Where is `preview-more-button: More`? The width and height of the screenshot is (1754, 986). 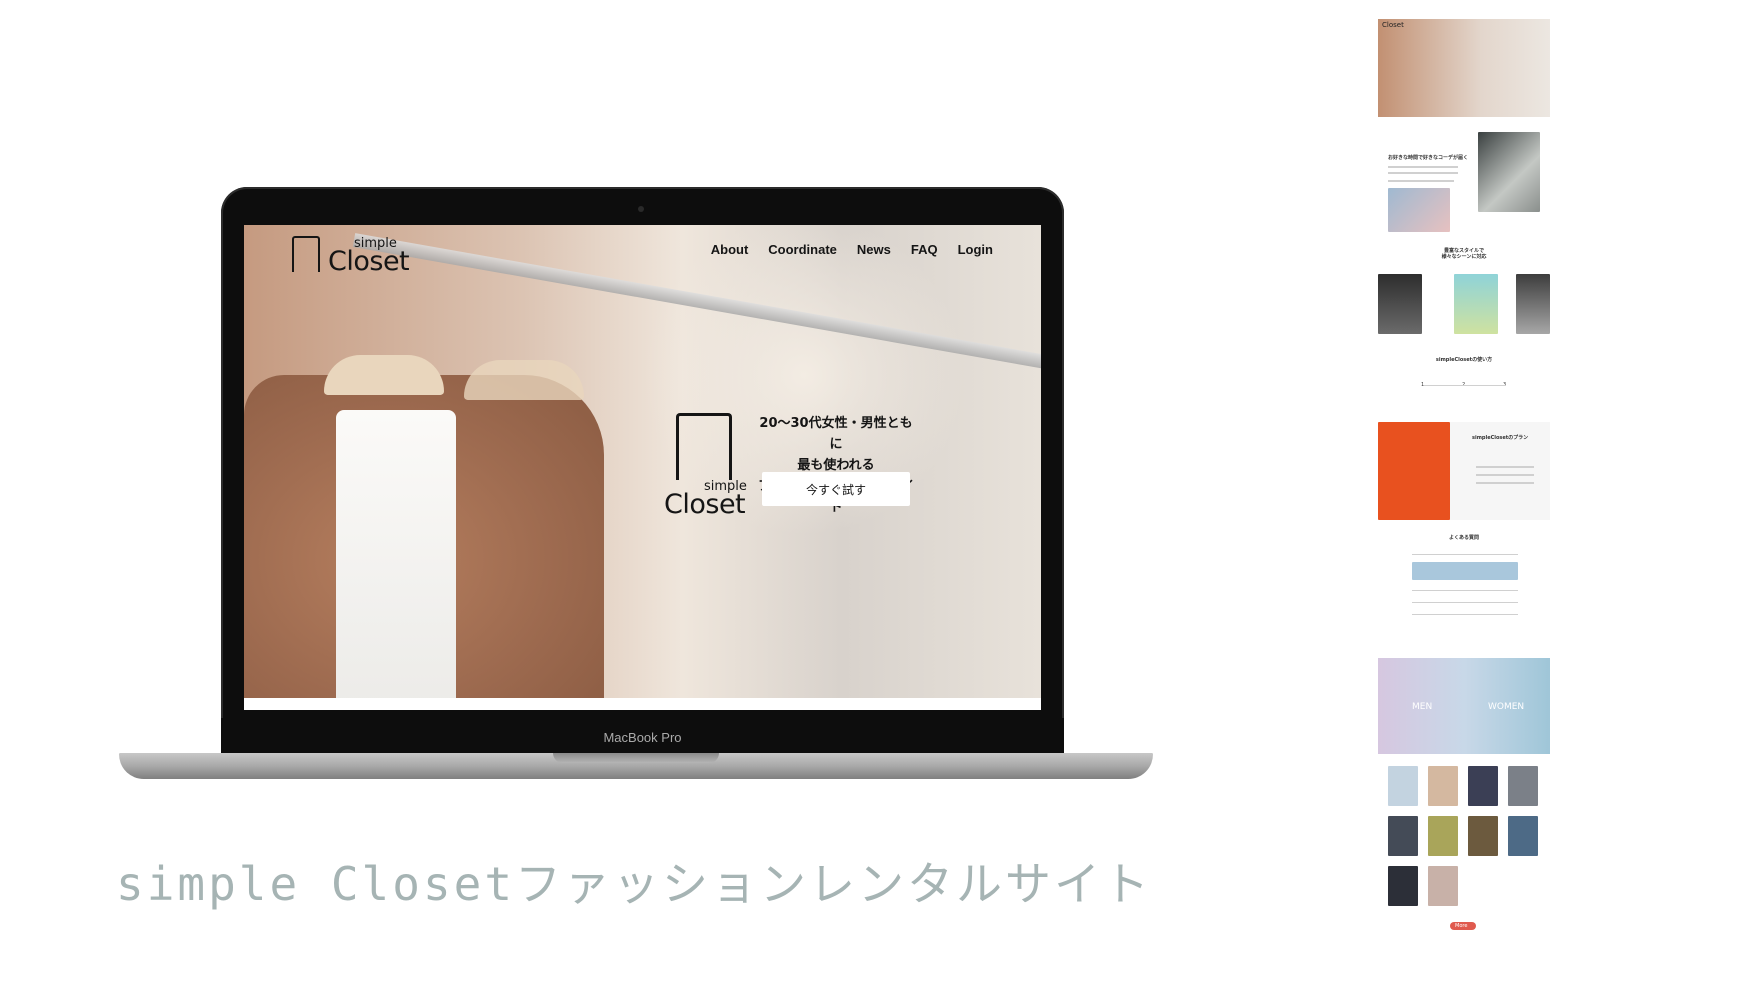 preview-more-button: More is located at coordinates (1463, 926).